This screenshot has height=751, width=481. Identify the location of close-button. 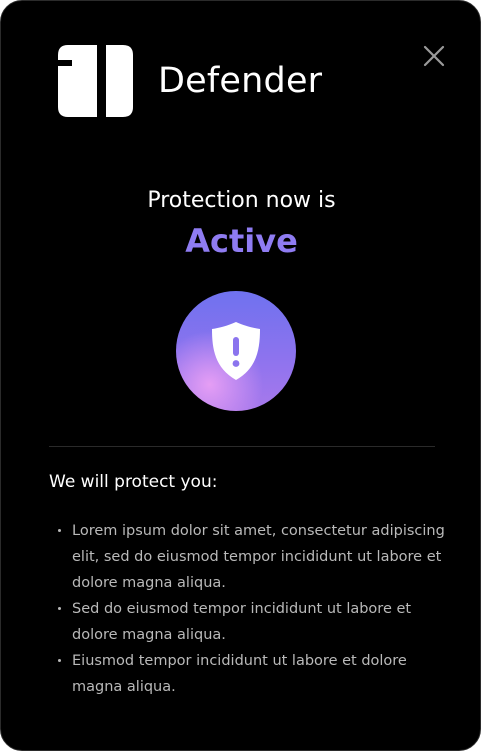
(434, 56).